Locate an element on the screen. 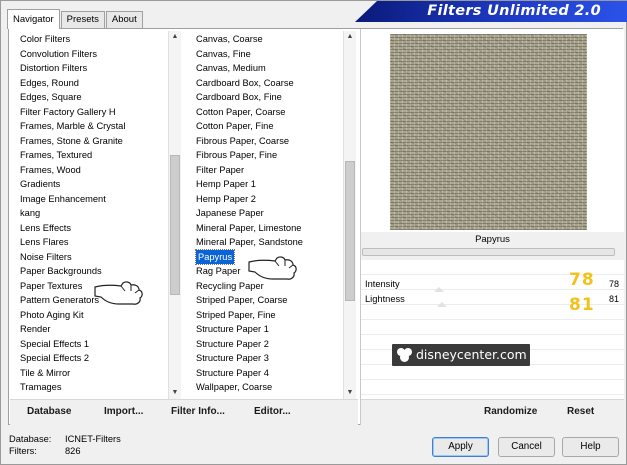  category-list-item: Photo Aging Kit is located at coordinates (93, 315).